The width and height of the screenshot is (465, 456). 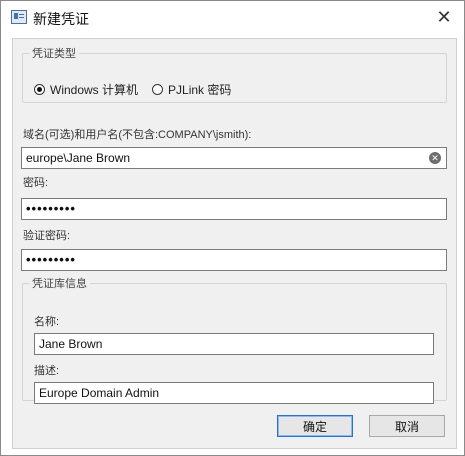 I want to click on username-label: 域名(可选)和用户名(不包含:COMPANY\jsmith):, so click(x=137, y=135).